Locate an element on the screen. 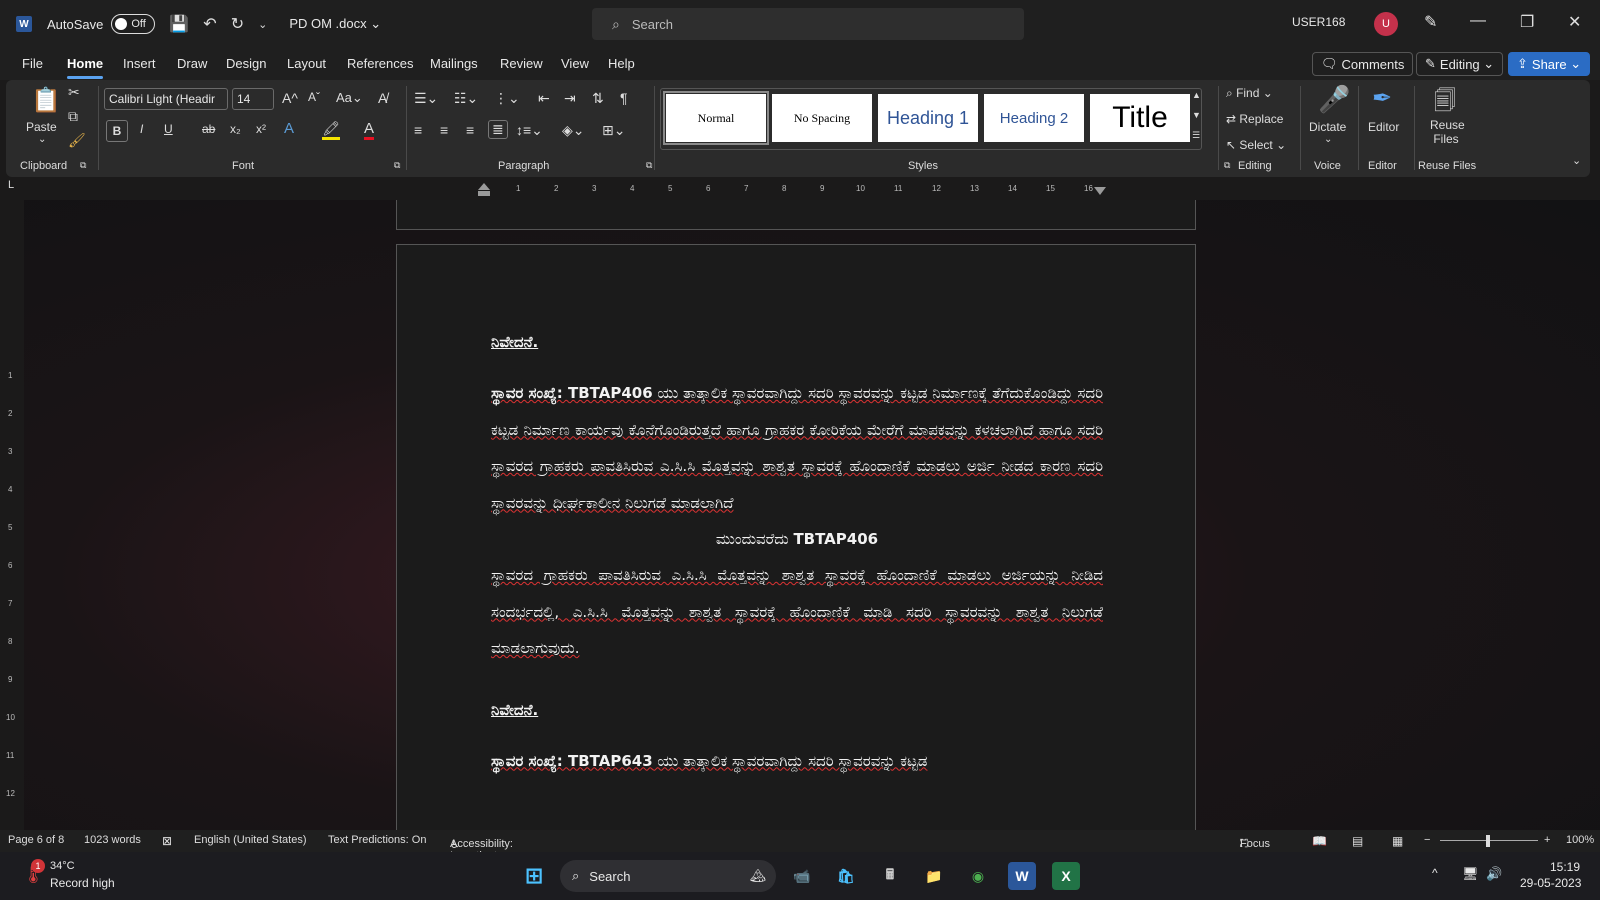 Image resolution: width=1600 pixels, height=900 pixels. clock-time: 15:19 is located at coordinates (1565, 867).